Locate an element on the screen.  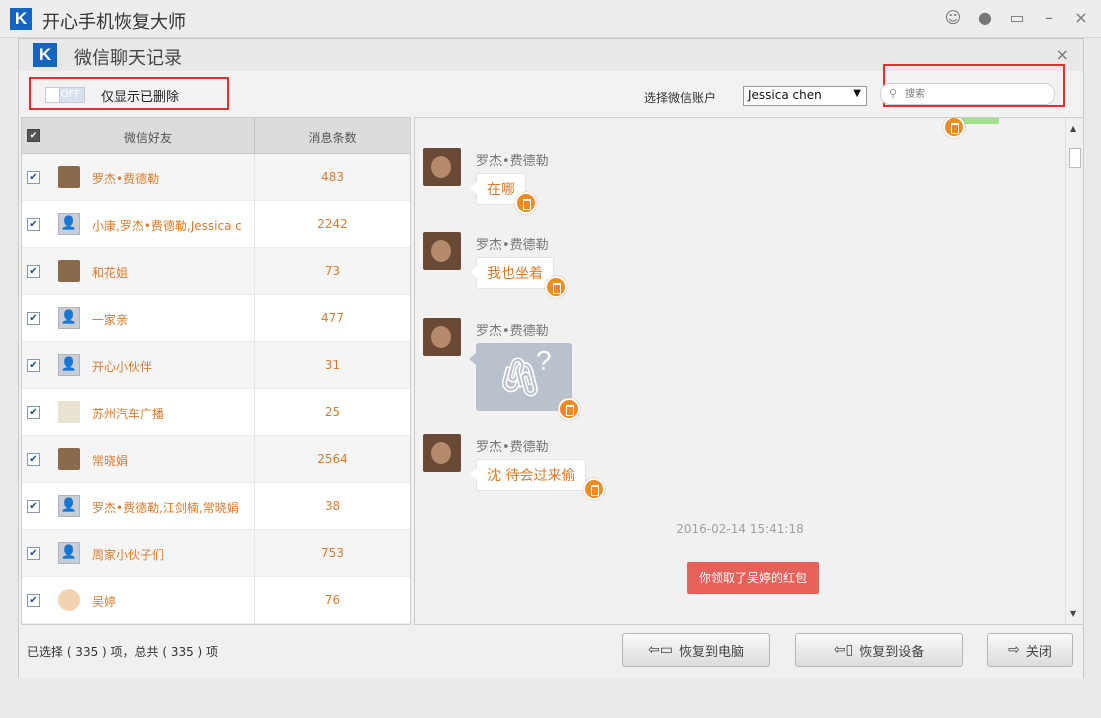
contact-name: 吴婷 is located at coordinates (104, 602).